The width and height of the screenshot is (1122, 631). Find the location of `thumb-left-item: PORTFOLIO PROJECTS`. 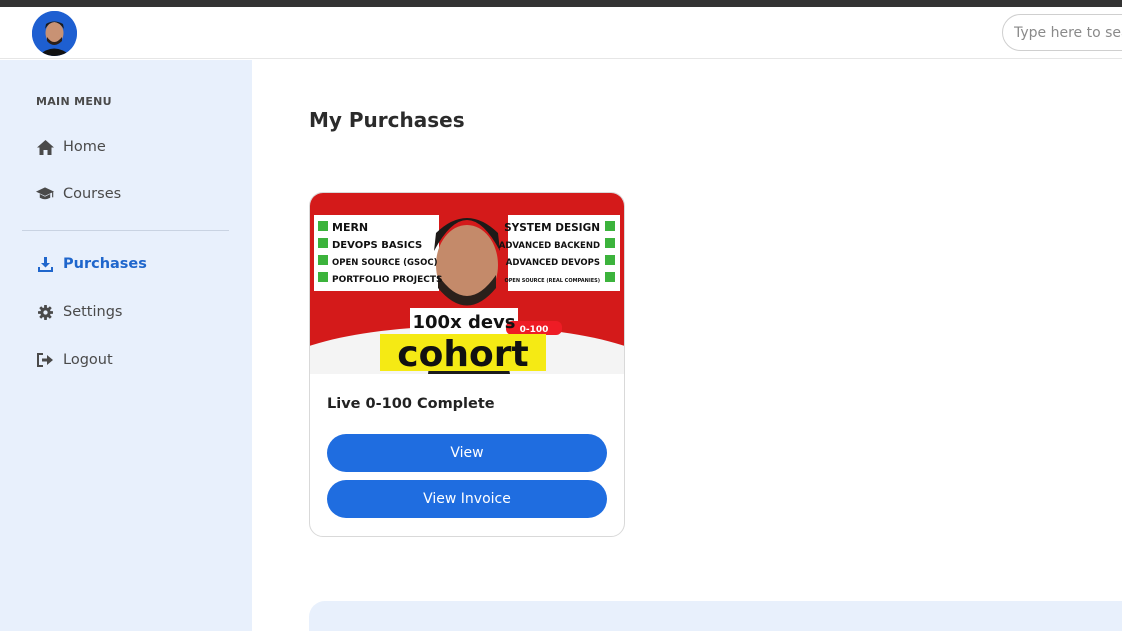

thumb-left-item: PORTFOLIO PROJECTS is located at coordinates (387, 280).